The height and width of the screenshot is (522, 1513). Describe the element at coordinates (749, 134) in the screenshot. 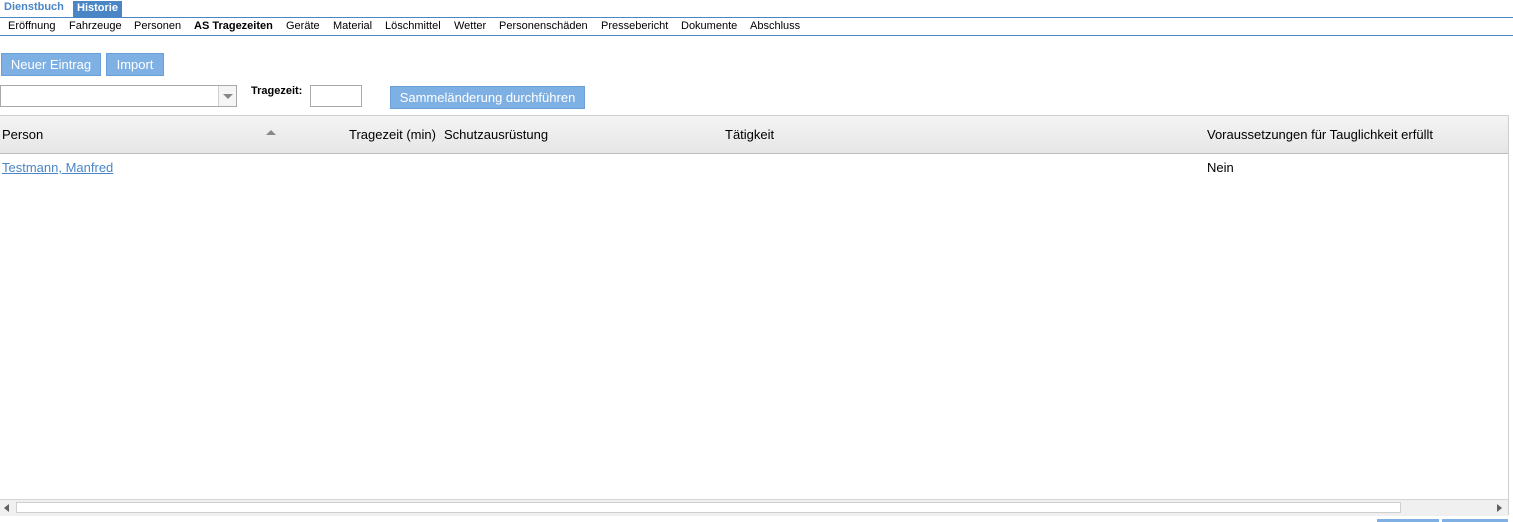

I see `column-header-taetigkeit: Tätigkeit` at that location.